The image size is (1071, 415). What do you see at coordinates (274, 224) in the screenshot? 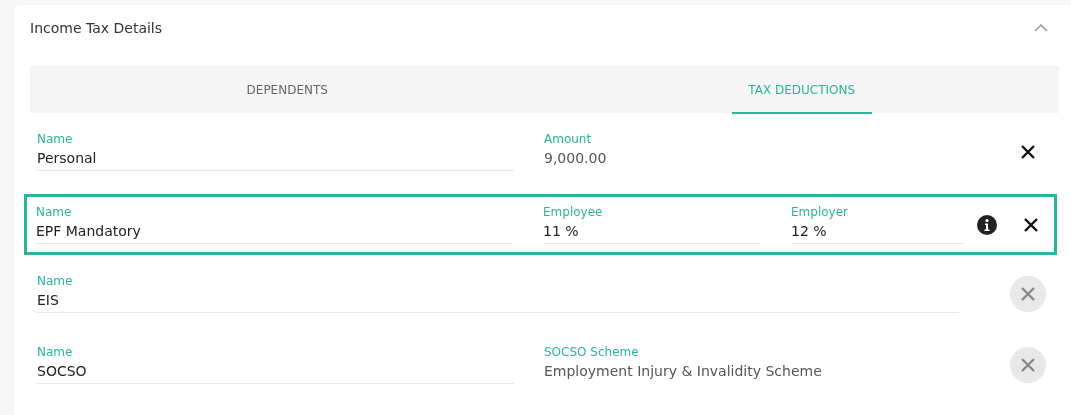
I see `text-field: Name EPF Mandatory` at bounding box center [274, 224].